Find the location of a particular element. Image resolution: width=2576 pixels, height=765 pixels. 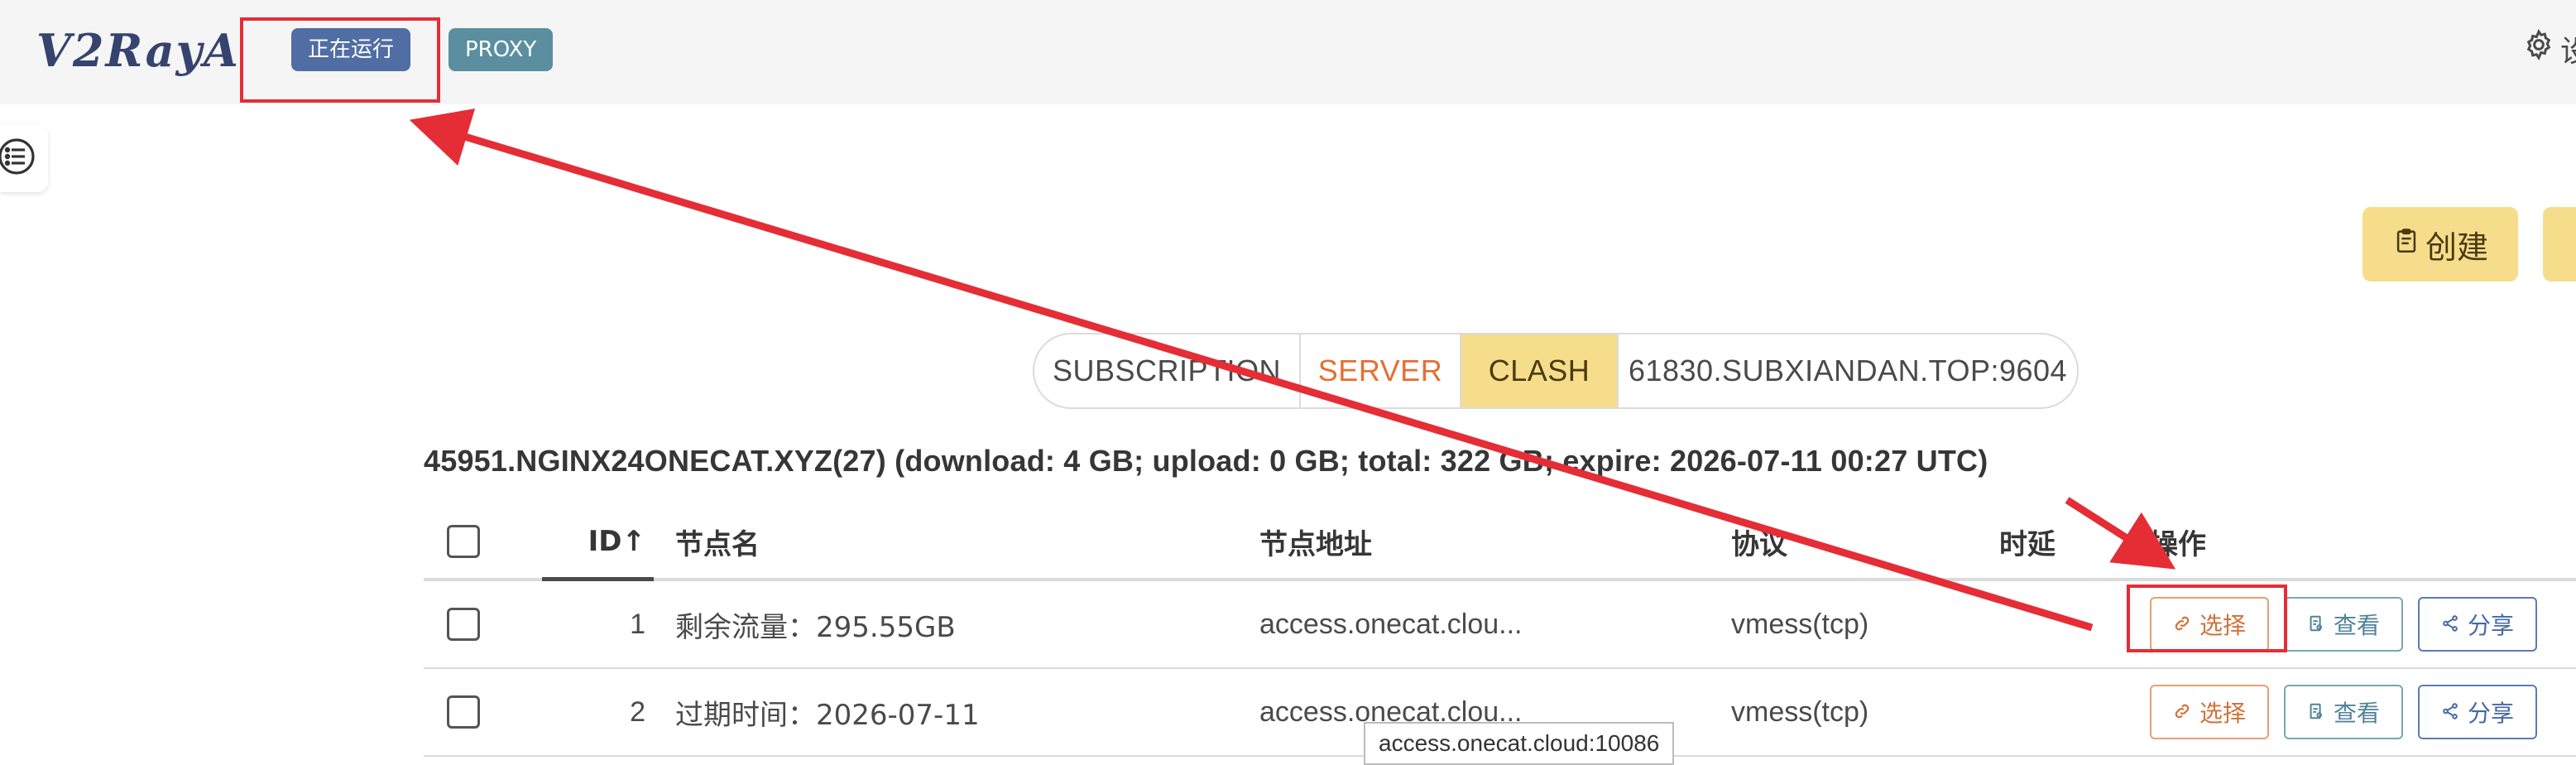

row-name: 剩余流量：295.55GB is located at coordinates (816, 627).